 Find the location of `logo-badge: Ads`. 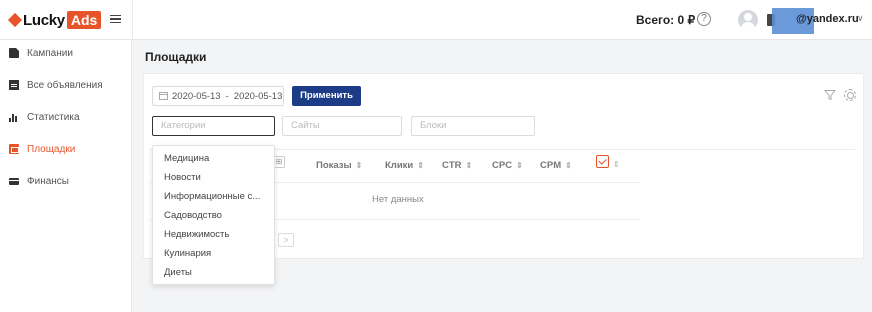

logo-badge: Ads is located at coordinates (84, 20).